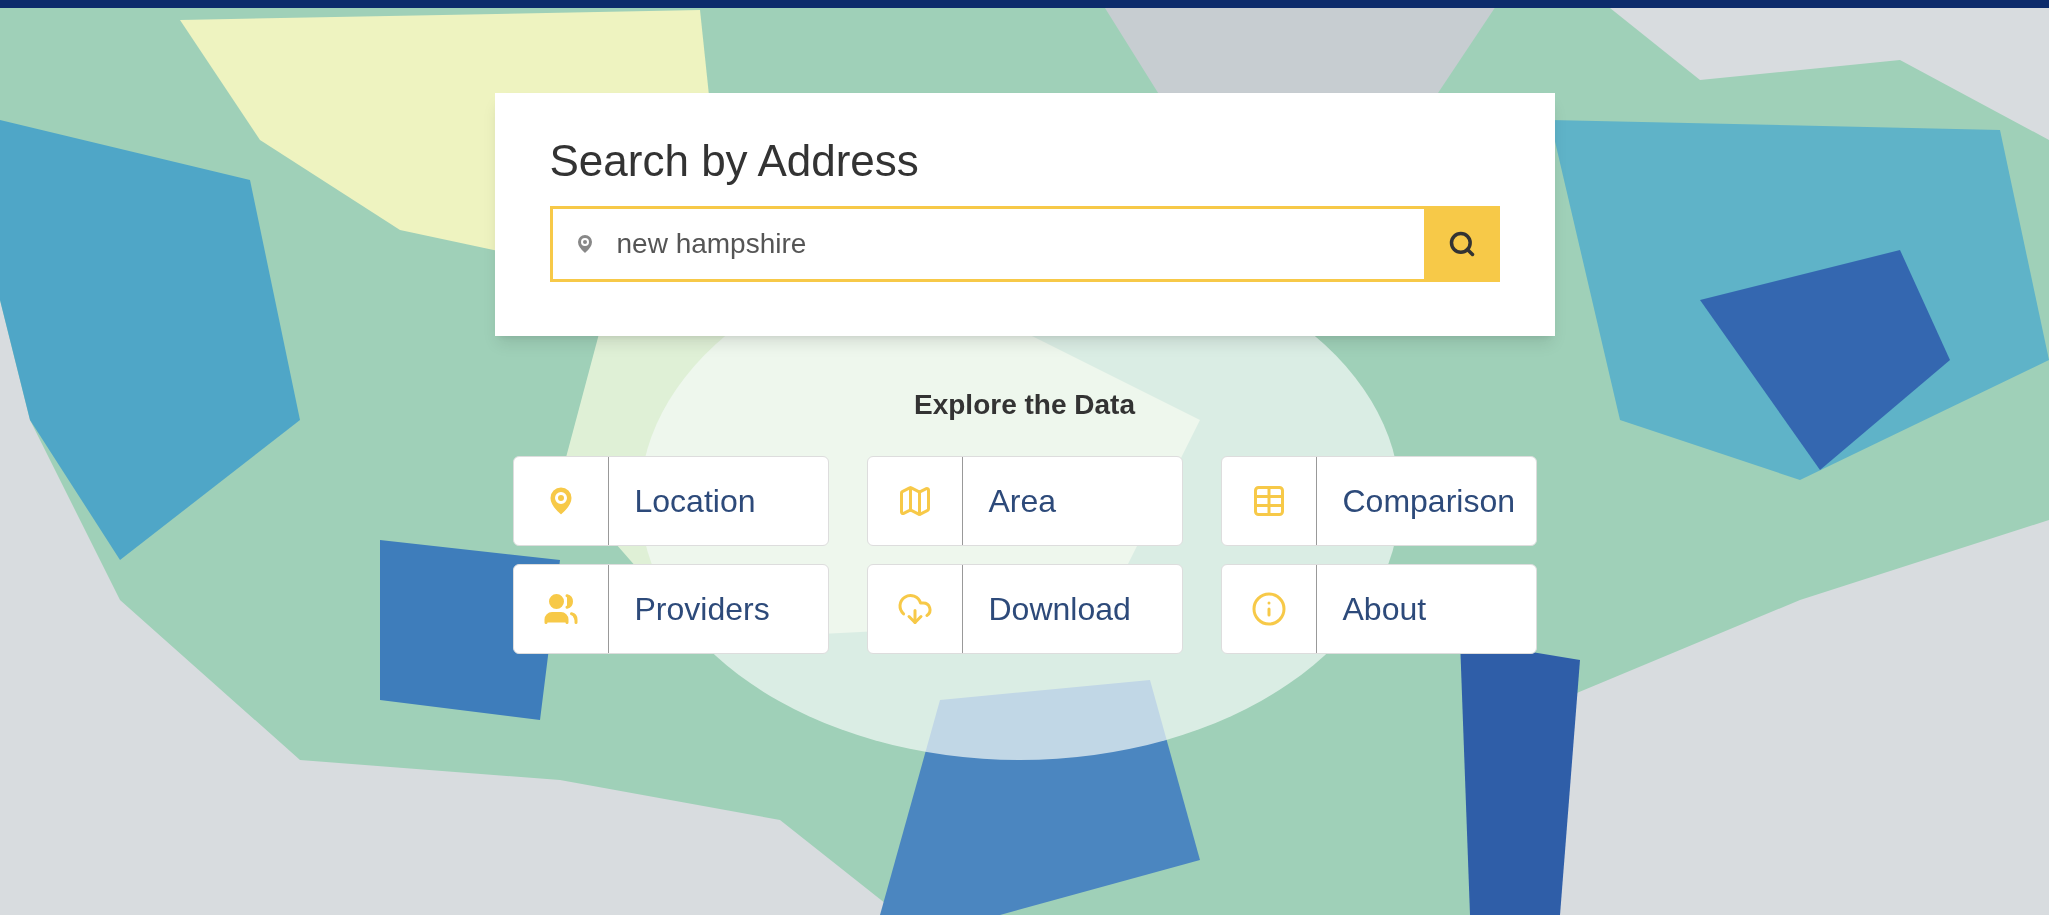 The height and width of the screenshot is (915, 2049). What do you see at coordinates (1268, 609) in the screenshot?
I see `info-icon` at bounding box center [1268, 609].